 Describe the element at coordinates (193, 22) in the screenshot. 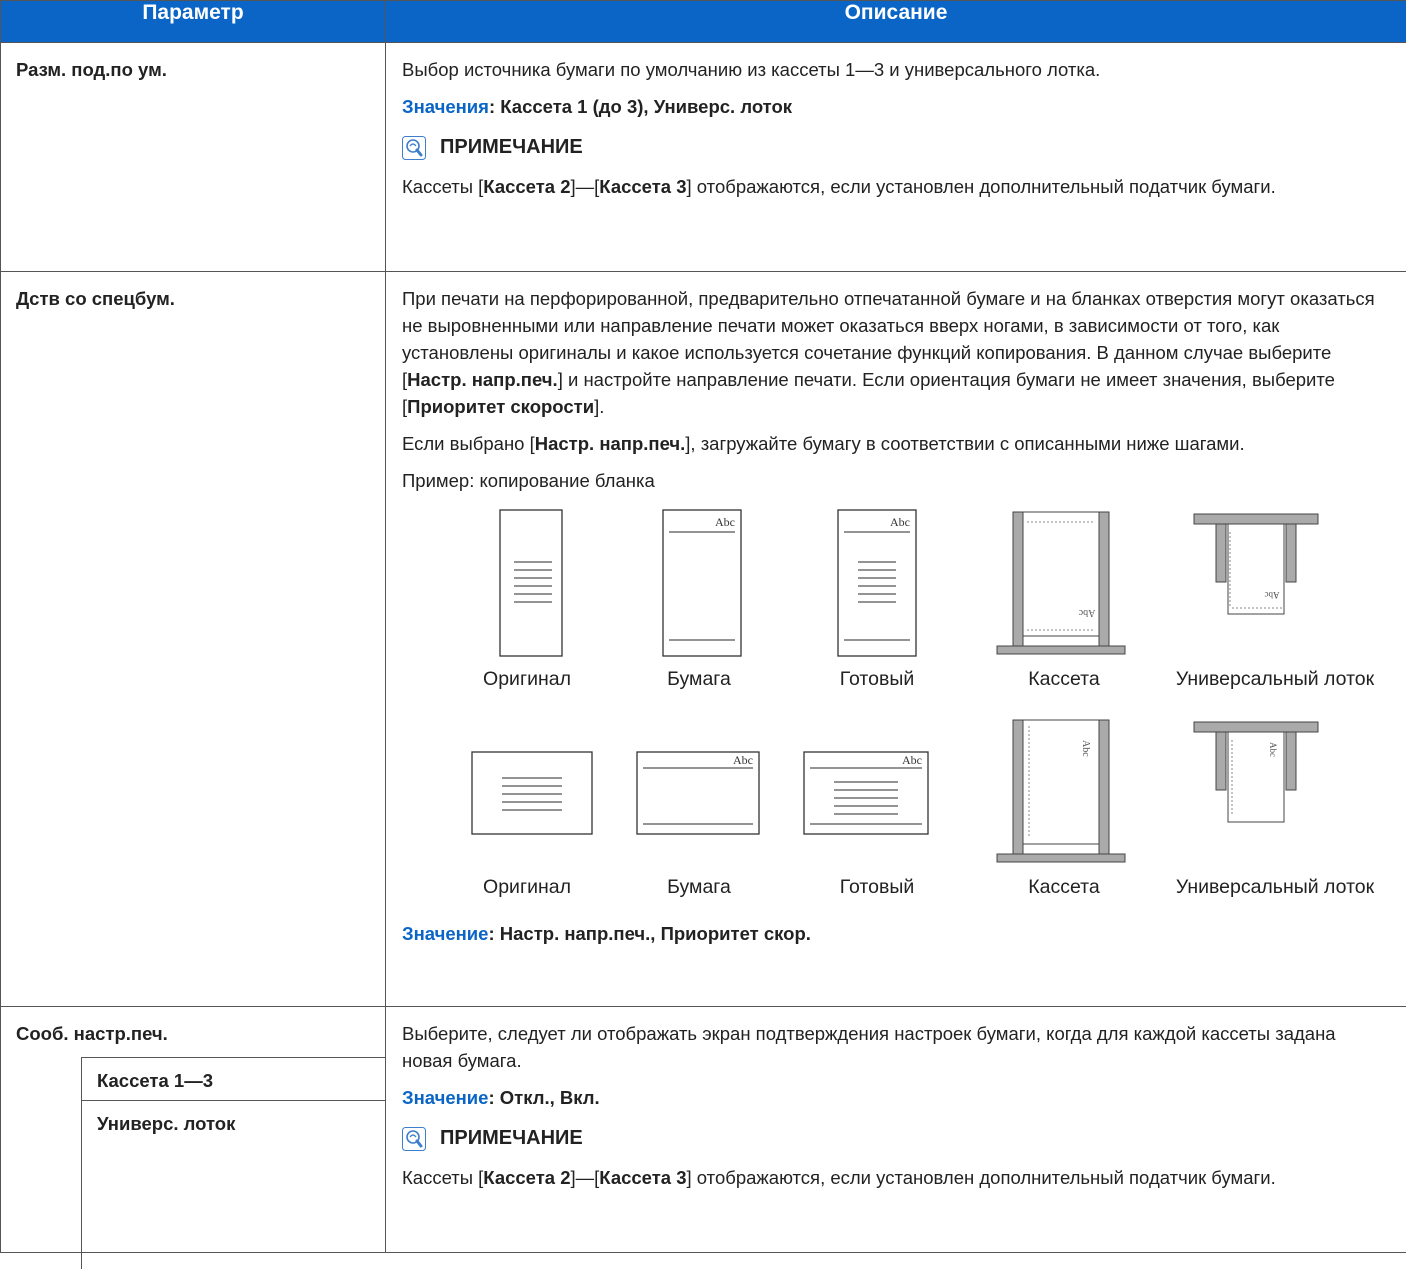

I see `header-param: Параметр` at that location.